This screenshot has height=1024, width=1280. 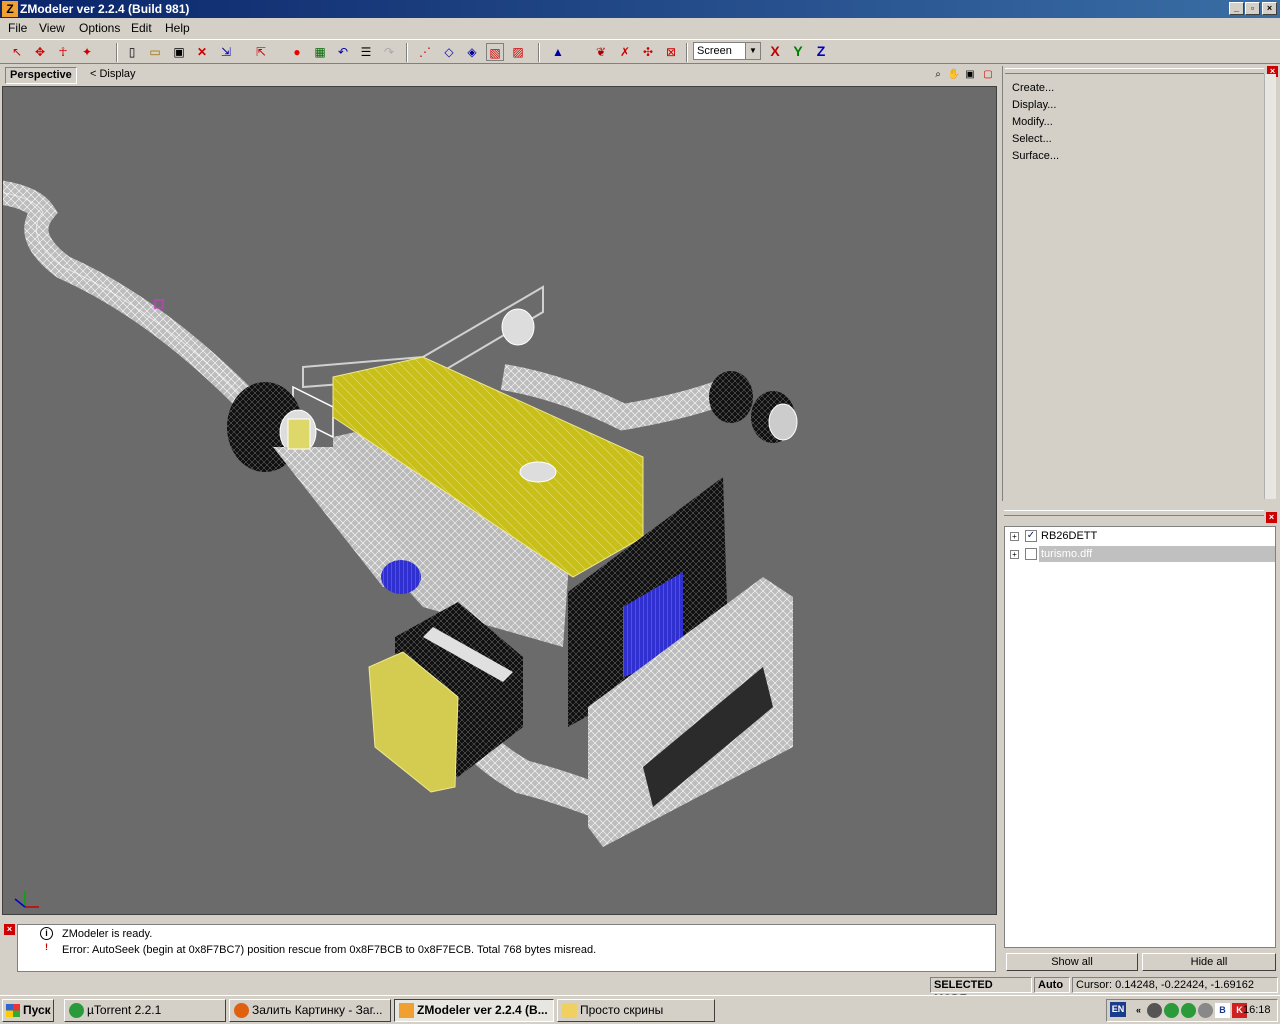 I want to click on pan-icon: ✋, so click(x=954, y=75).